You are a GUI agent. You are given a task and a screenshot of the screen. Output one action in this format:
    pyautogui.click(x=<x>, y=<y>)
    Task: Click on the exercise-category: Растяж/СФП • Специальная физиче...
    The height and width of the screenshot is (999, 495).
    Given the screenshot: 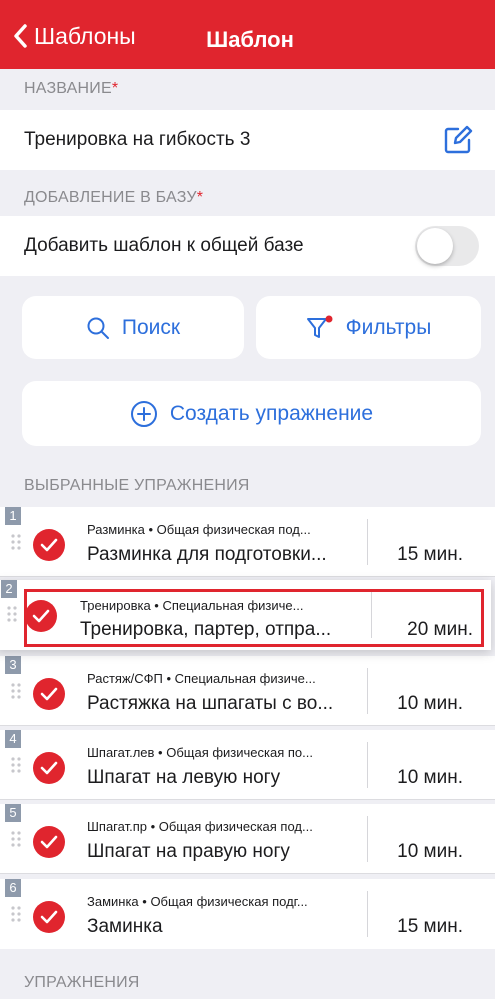 What is the action you would take?
    pyautogui.click(x=201, y=678)
    